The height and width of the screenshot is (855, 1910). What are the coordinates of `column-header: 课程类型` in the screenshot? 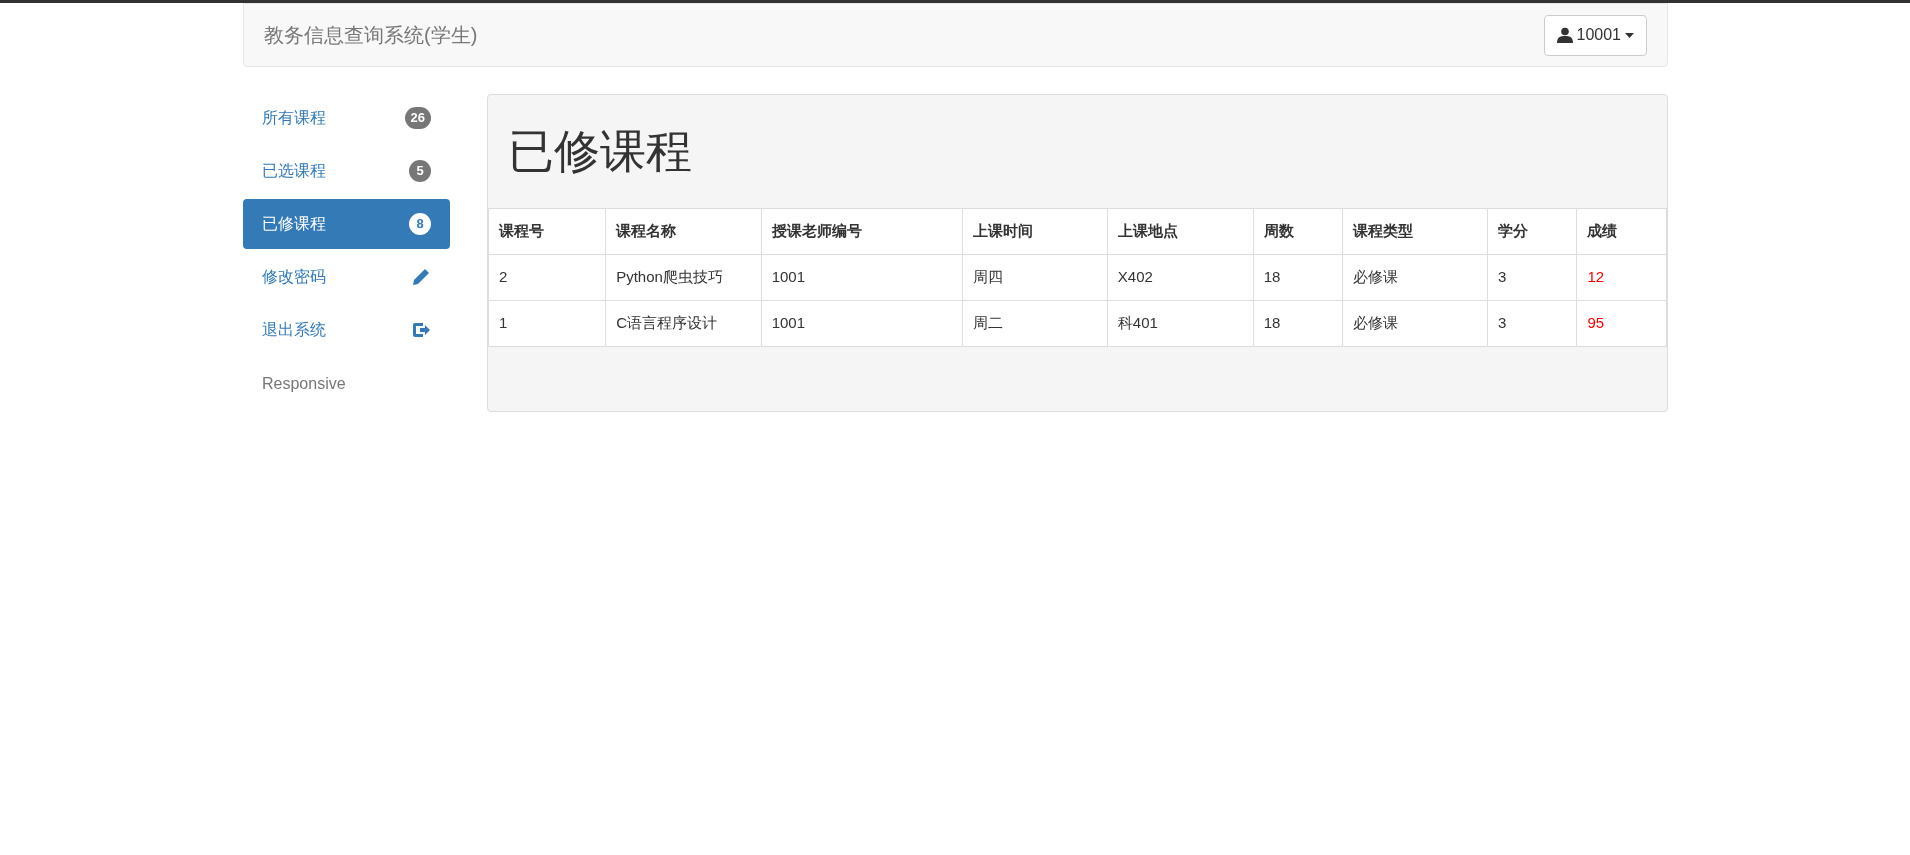 It's located at (1415, 231).